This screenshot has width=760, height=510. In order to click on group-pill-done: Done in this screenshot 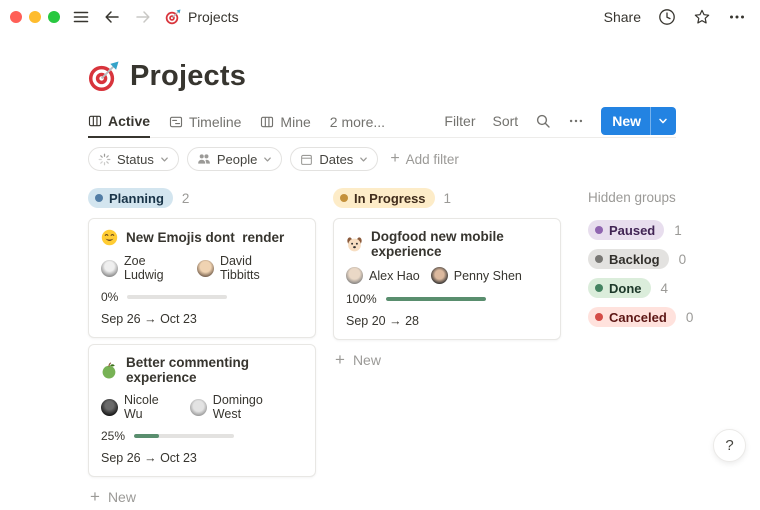, I will do `click(619, 288)`.